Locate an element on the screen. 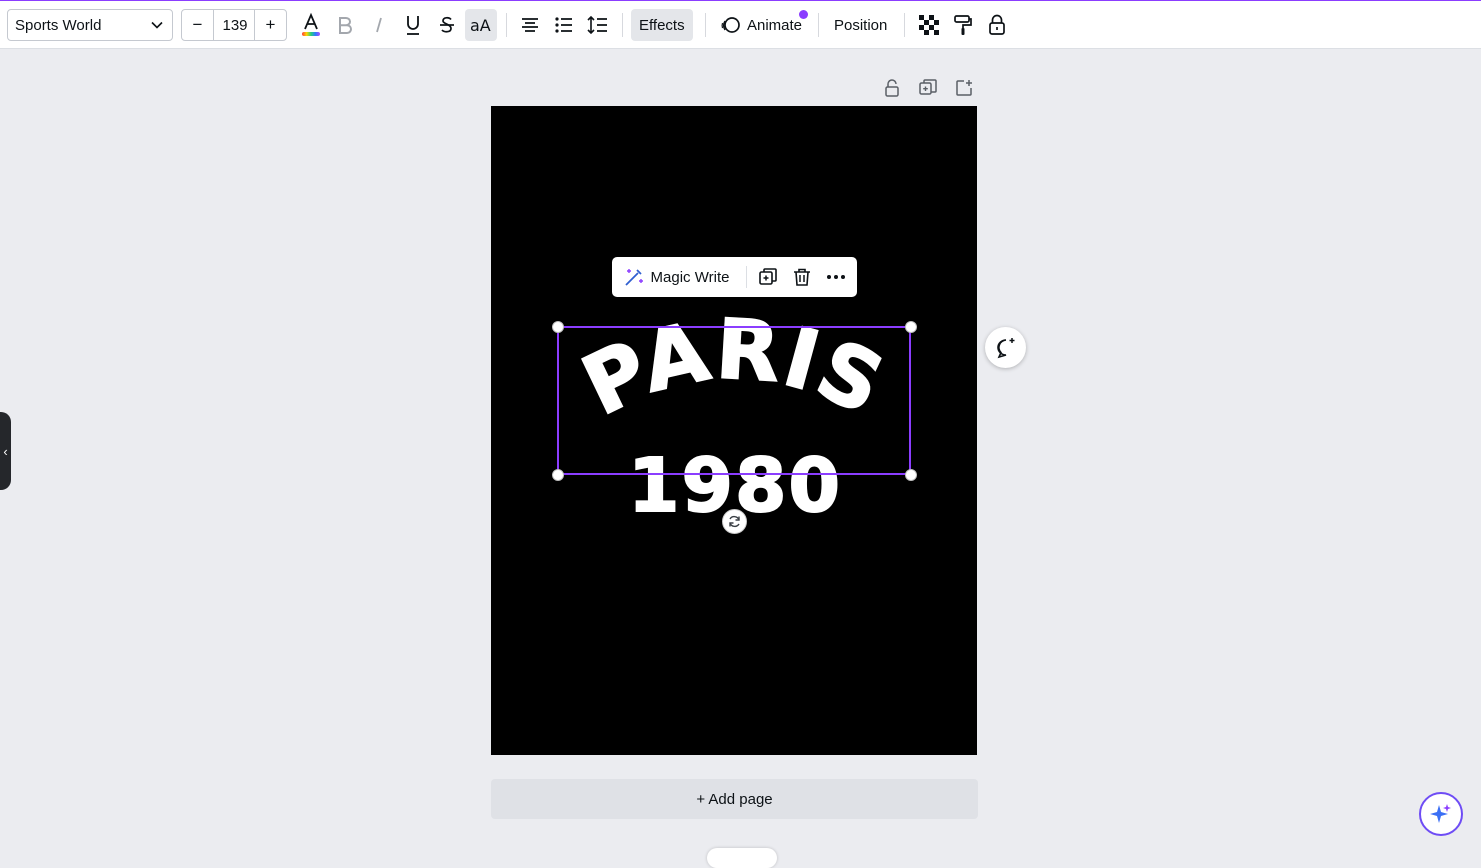 The image size is (1481, 868). italic-icon is located at coordinates (379, 25).